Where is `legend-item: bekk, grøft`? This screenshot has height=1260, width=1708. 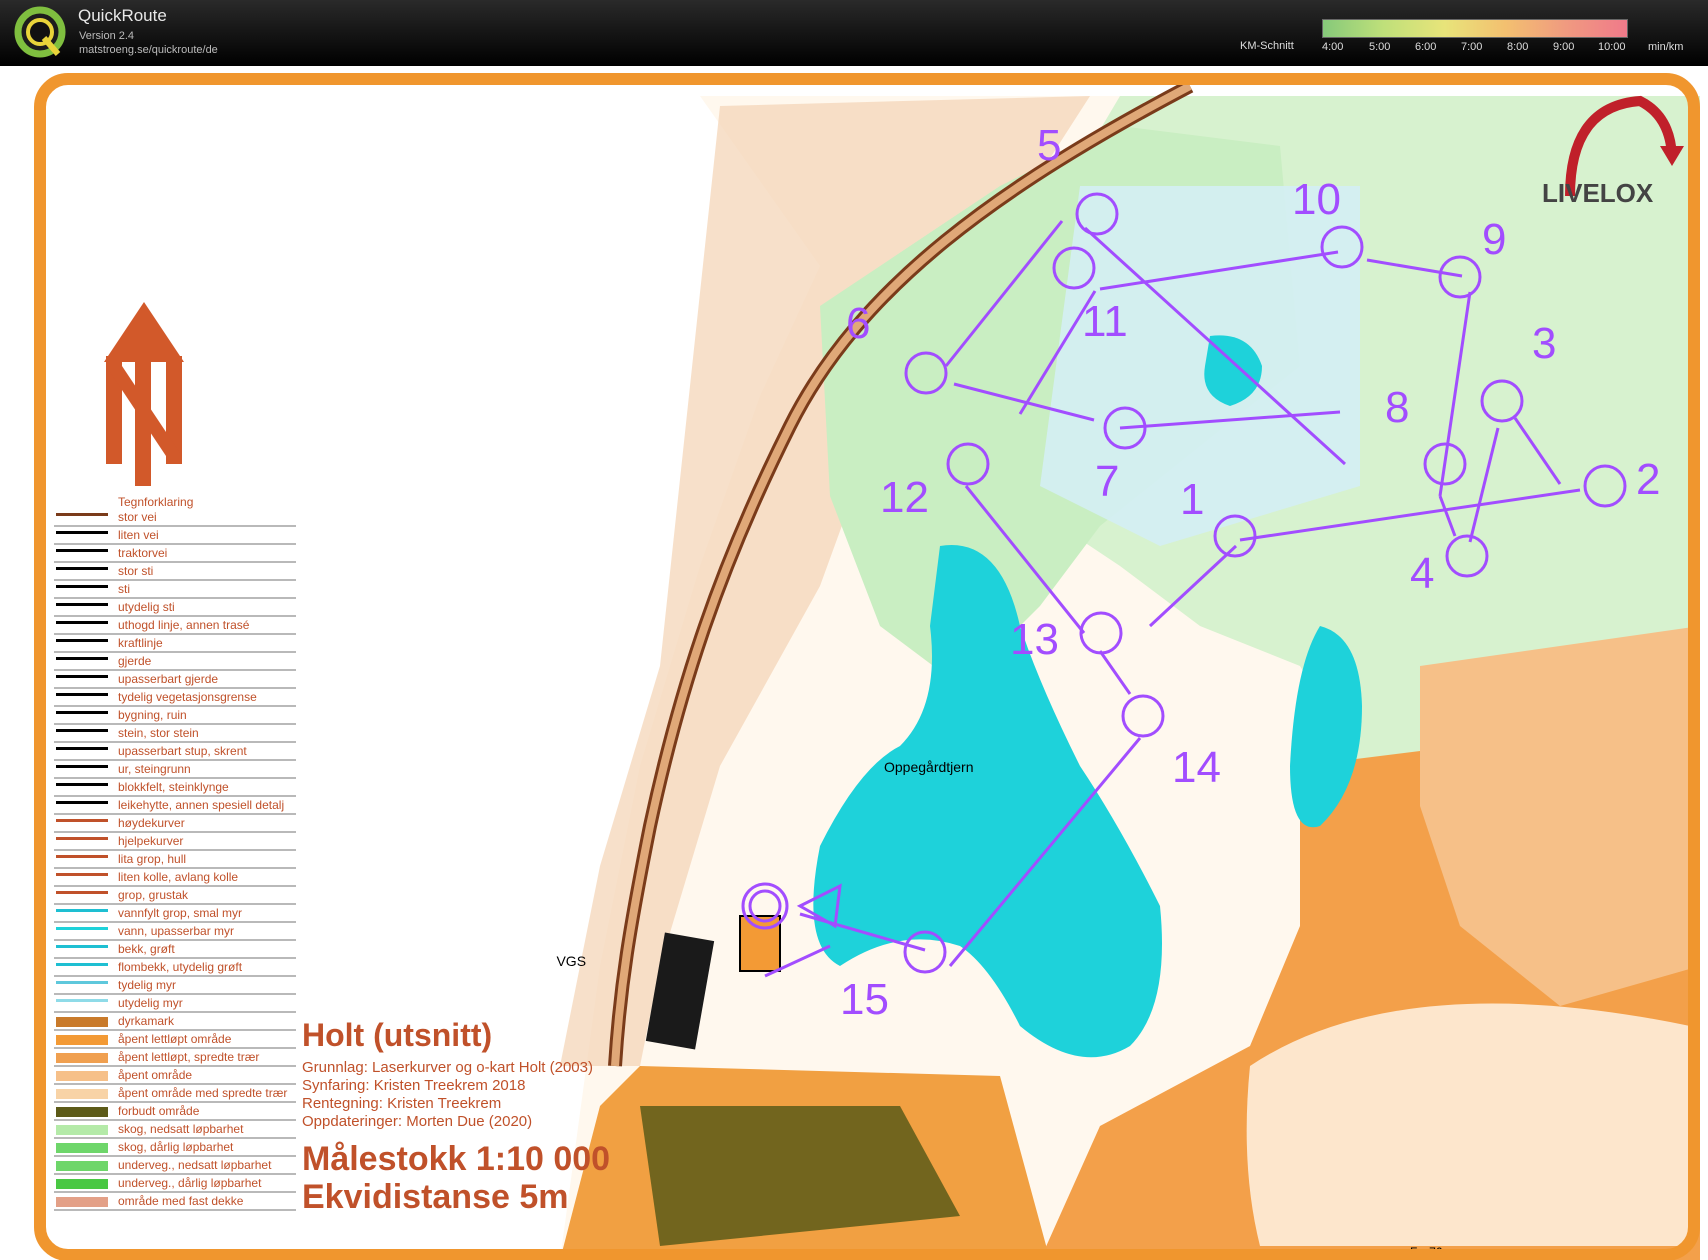
legend-item: bekk, grøft is located at coordinates (146, 949).